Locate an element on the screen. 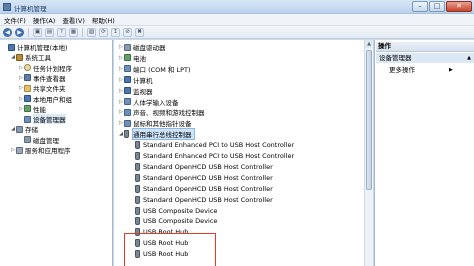 The width and height of the screenshot is (474, 266). tree-item-label: 鼠标和其他指针设备 is located at coordinates (162, 124).